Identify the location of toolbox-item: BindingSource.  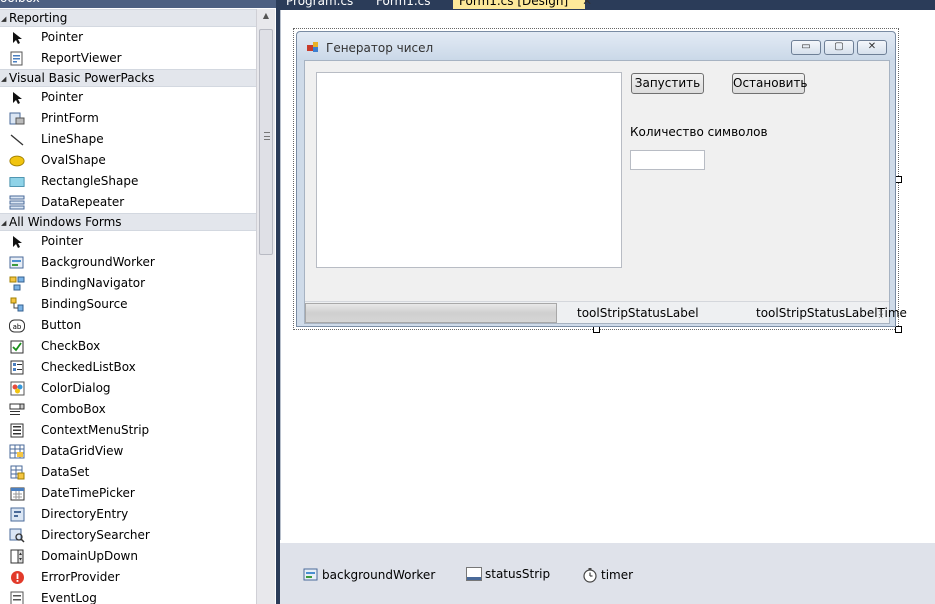
(128, 304).